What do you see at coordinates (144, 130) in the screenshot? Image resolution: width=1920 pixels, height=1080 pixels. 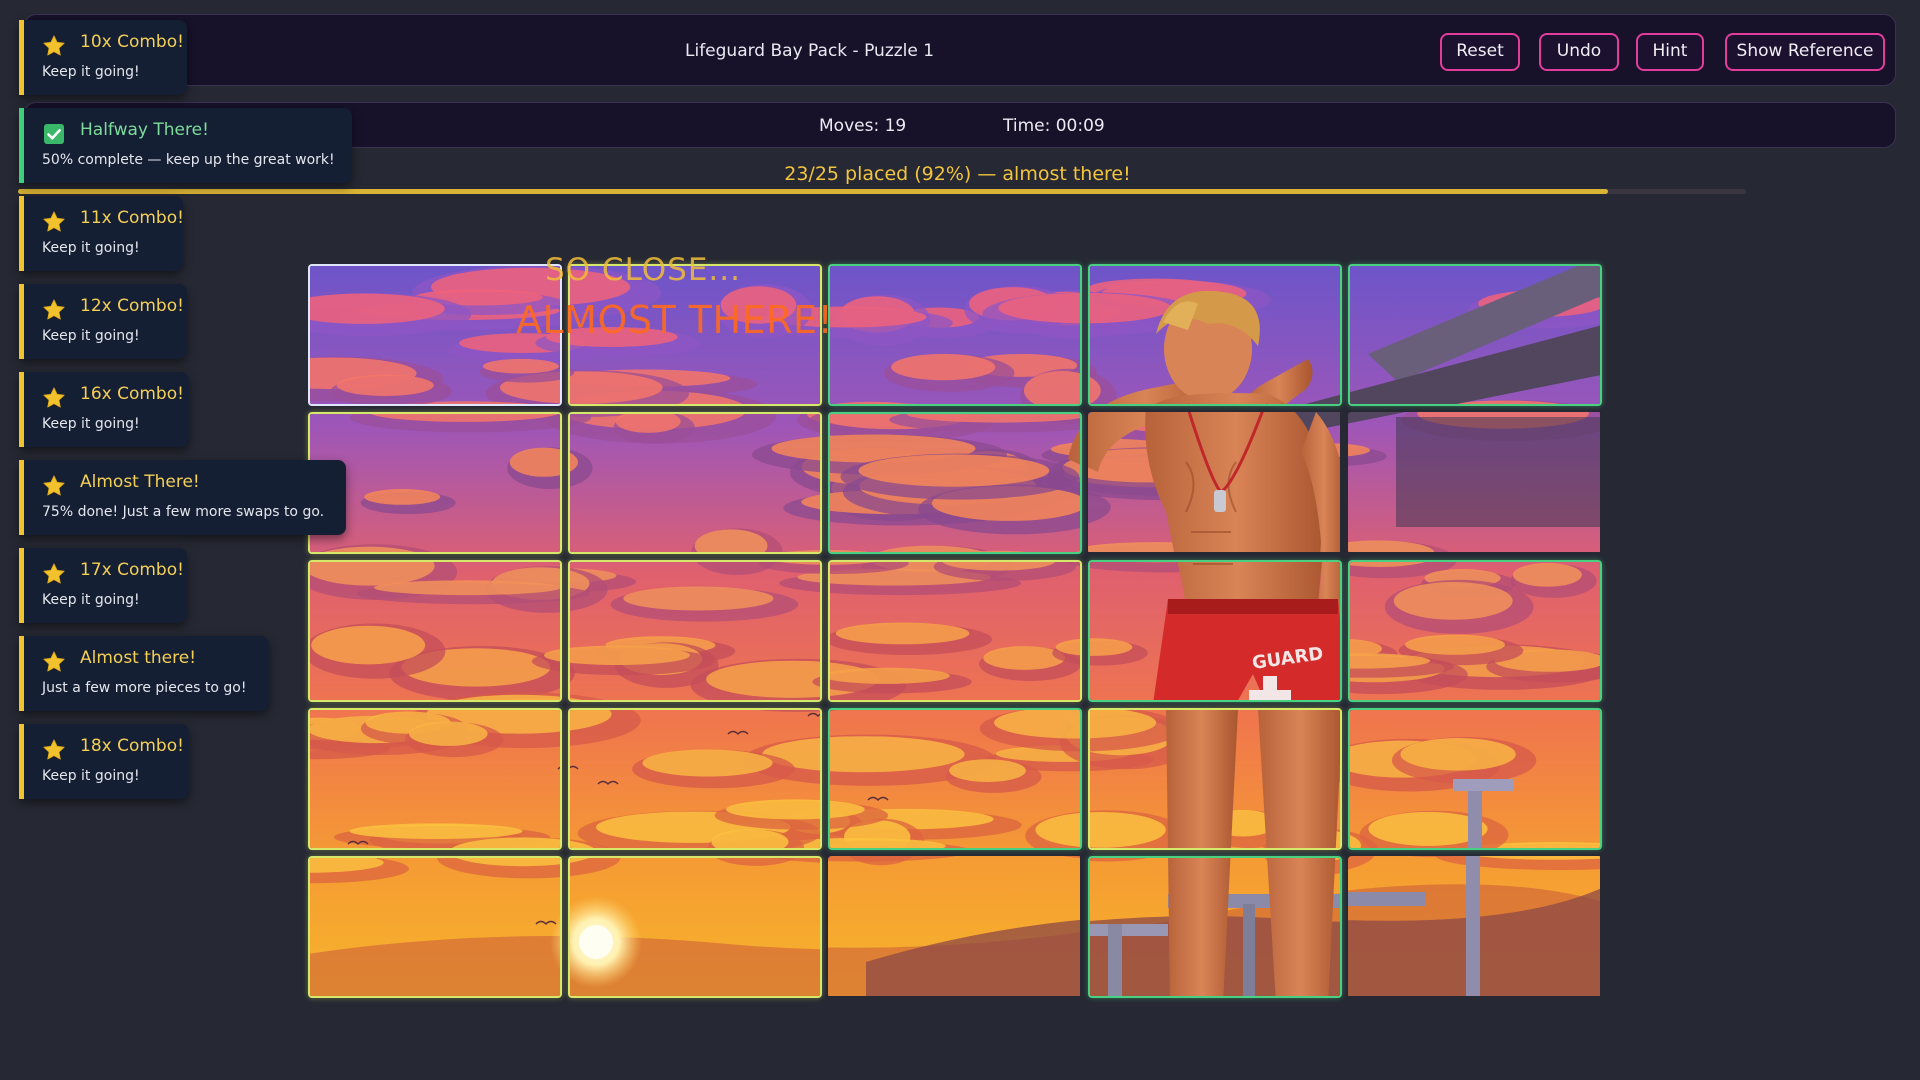 I see `toast-title: Halfway There!` at bounding box center [144, 130].